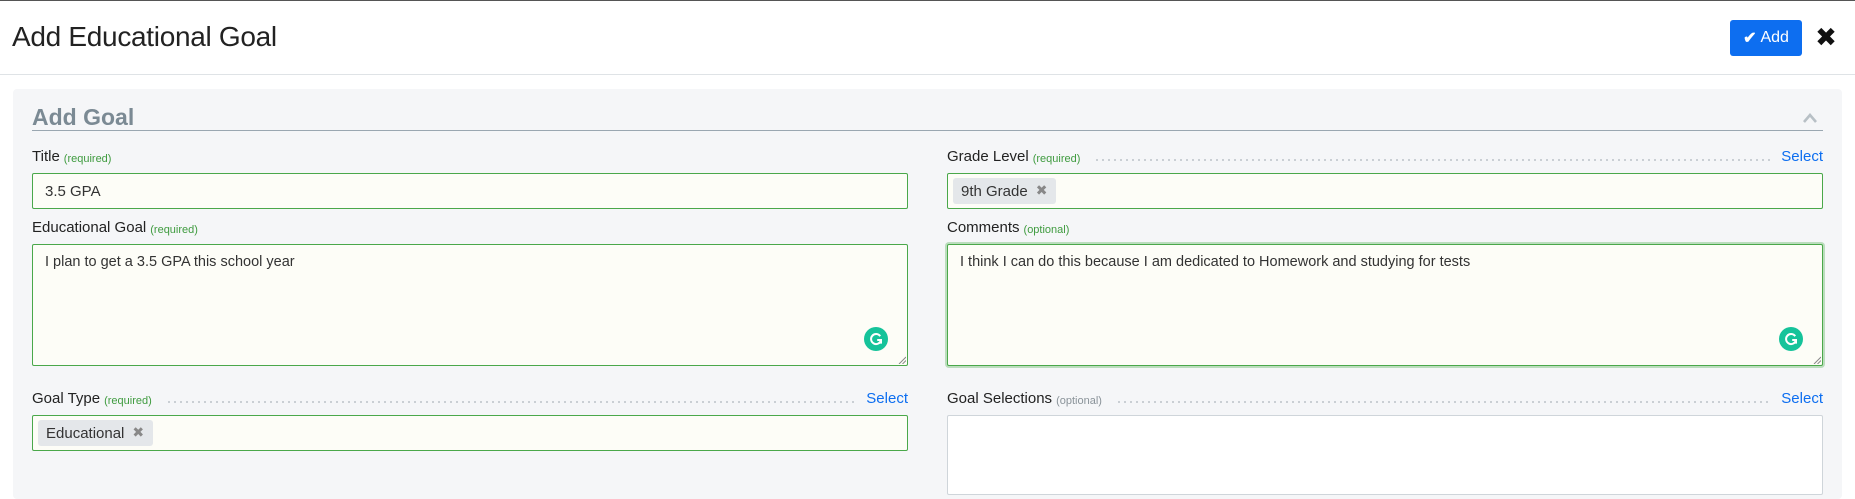 Image resolution: width=1855 pixels, height=499 pixels. I want to click on page-title: Add Educational Goal, so click(144, 36).